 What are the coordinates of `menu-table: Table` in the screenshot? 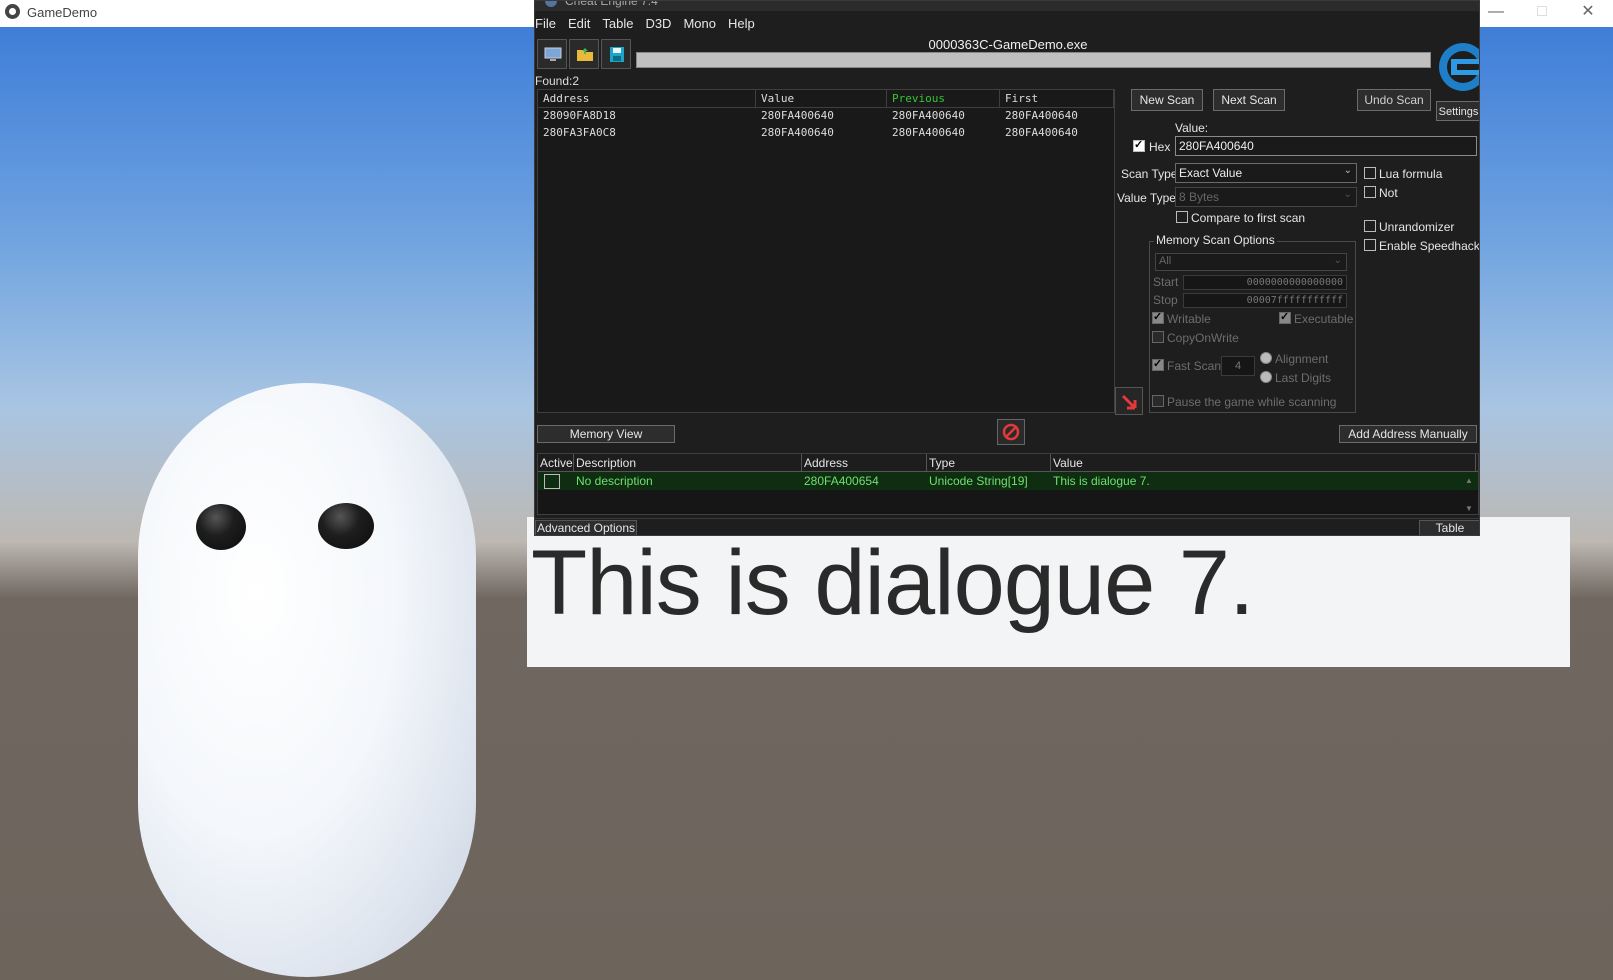 It's located at (617, 24).